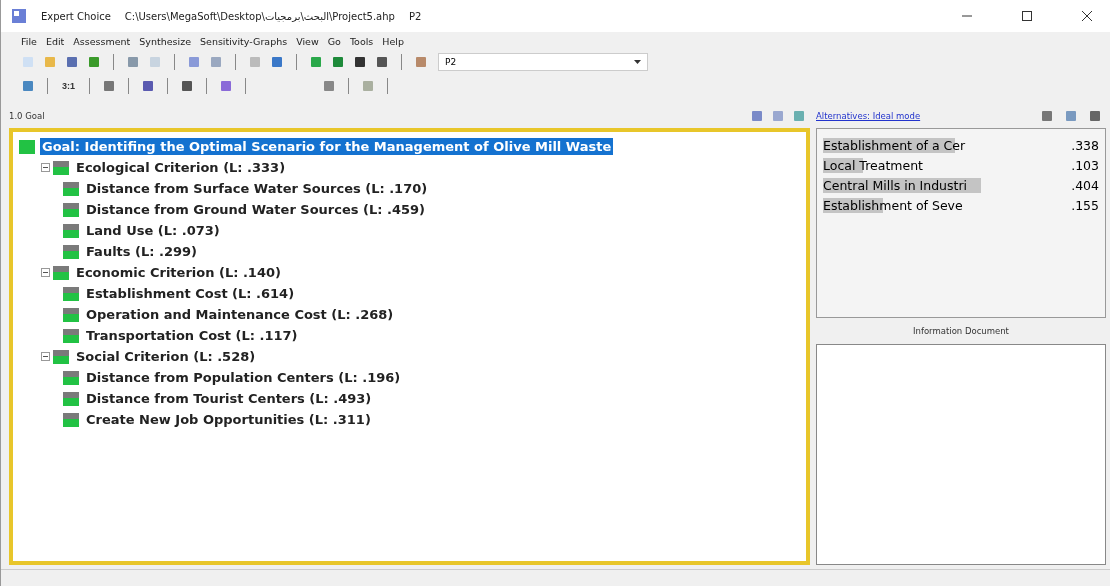 This screenshot has width=1110, height=586. Describe the element at coordinates (1085, 185) in the screenshot. I see `alternative-priority: .404` at that location.